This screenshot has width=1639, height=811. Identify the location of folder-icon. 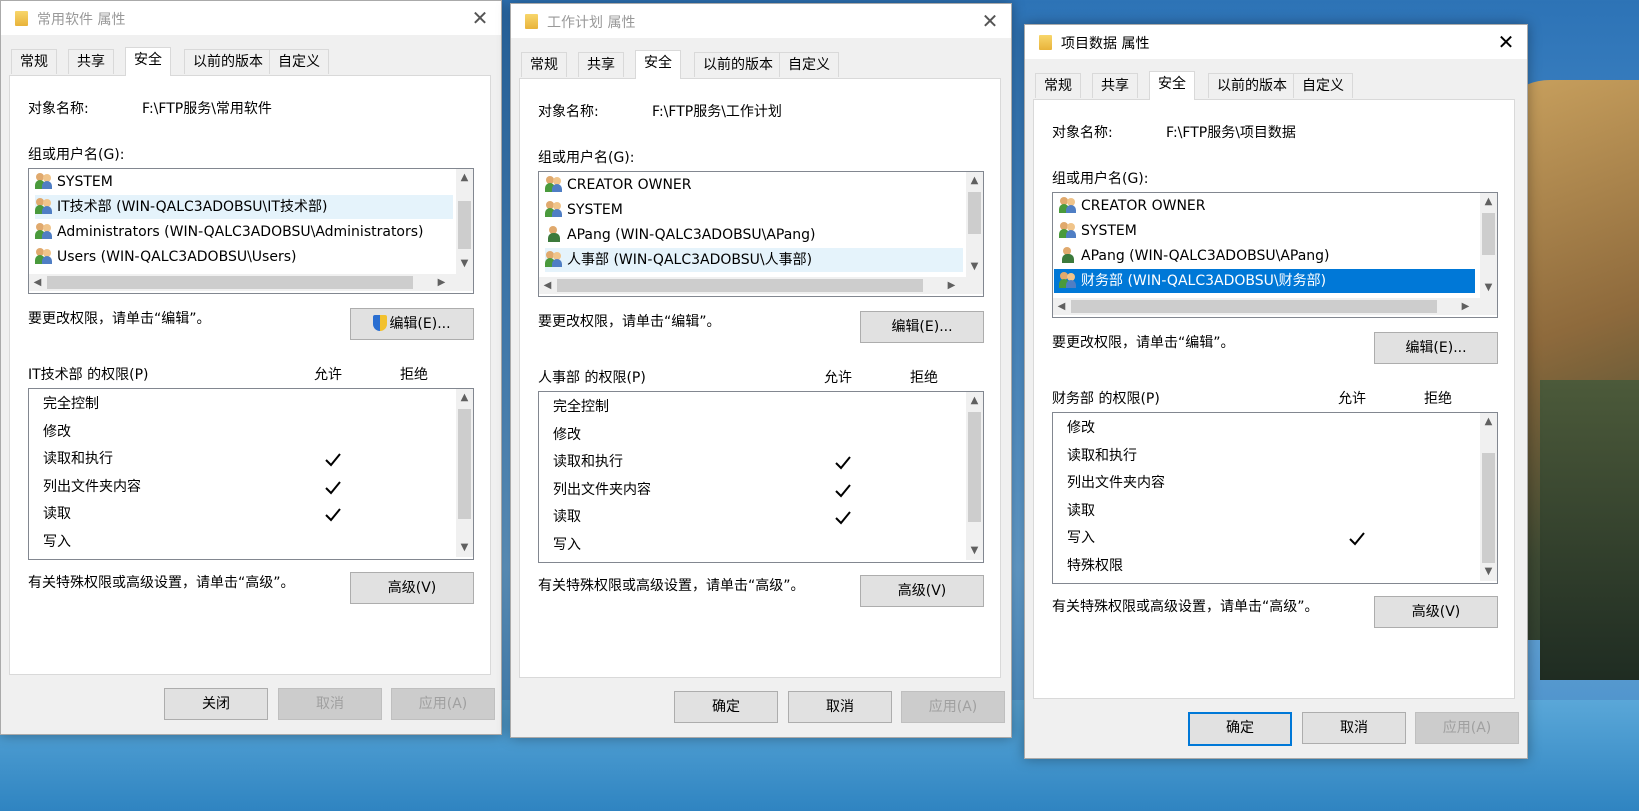
(531, 21).